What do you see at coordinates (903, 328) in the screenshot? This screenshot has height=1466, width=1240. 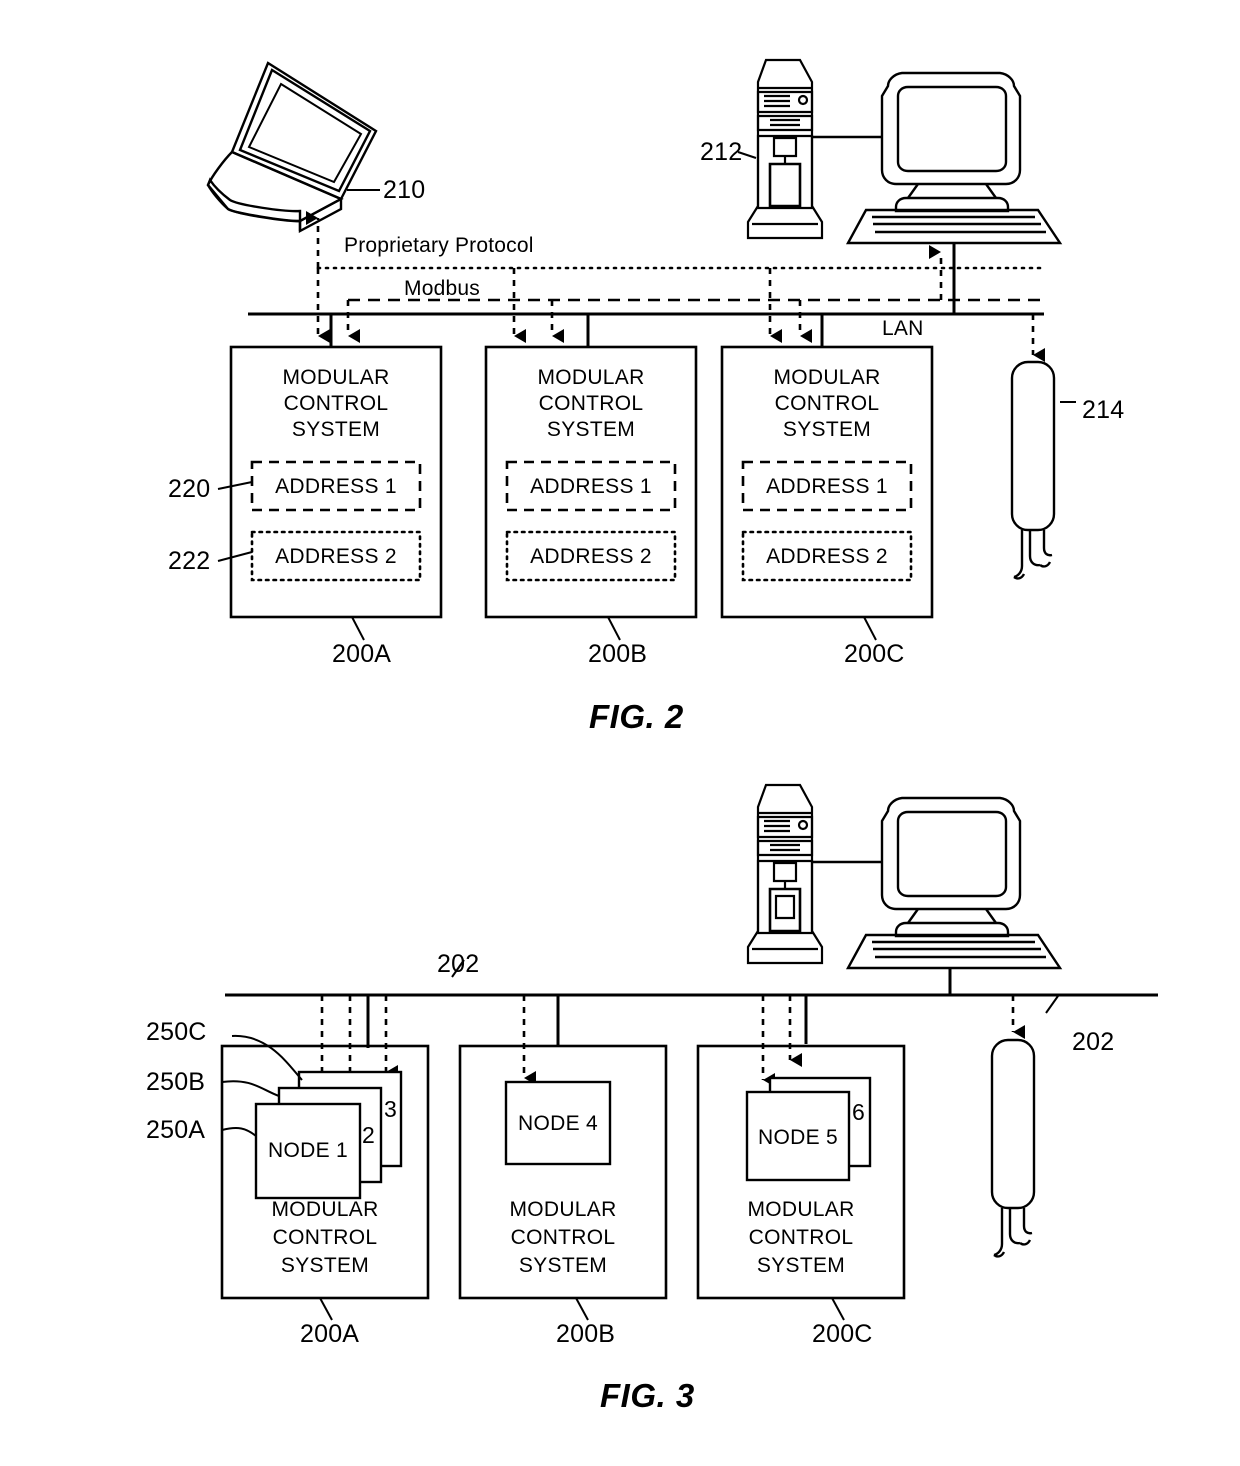 I see `lan-label: LAN` at bounding box center [903, 328].